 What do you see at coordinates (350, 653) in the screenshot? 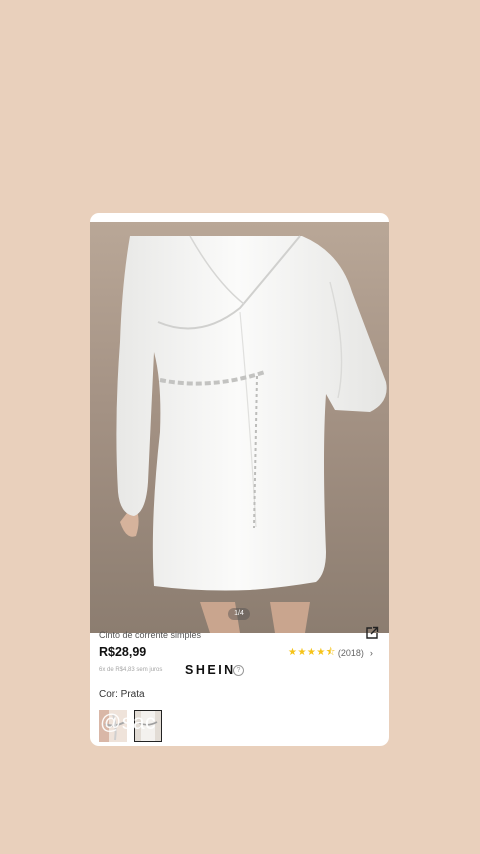
I see `review-count: (2018)` at bounding box center [350, 653].